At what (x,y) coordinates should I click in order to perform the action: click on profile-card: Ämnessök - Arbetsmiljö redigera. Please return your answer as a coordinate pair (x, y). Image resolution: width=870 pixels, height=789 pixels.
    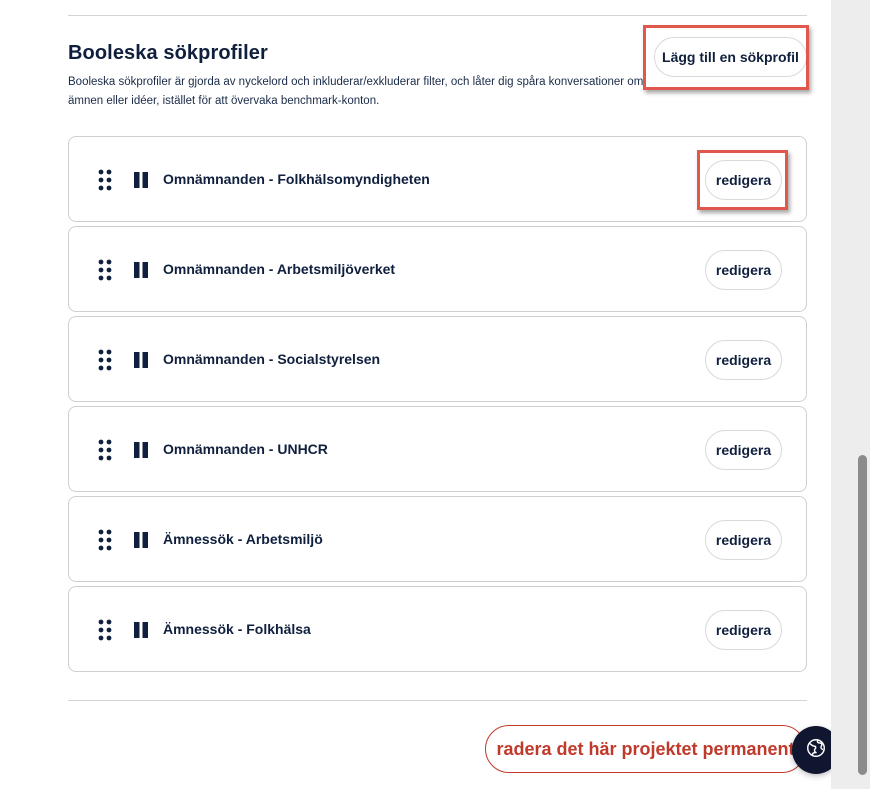
    Looking at the image, I should click on (437, 539).